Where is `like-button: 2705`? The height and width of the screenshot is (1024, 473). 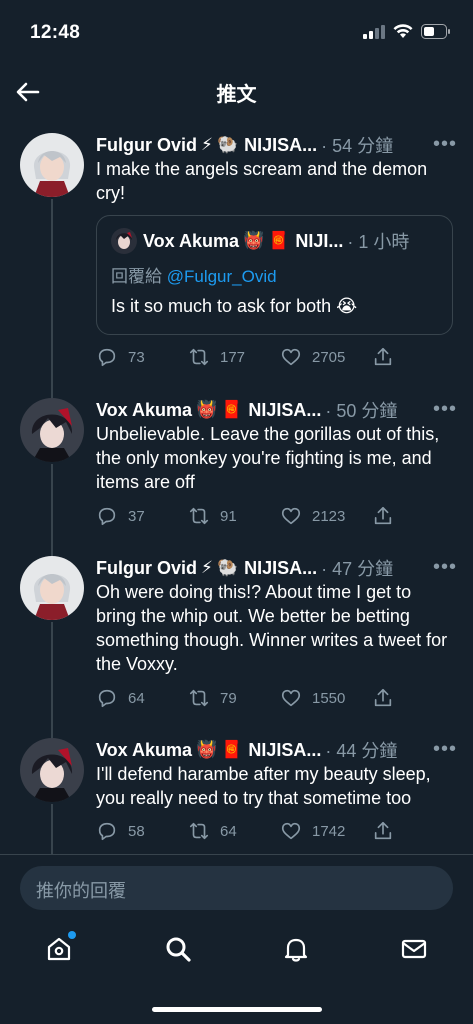
like-button: 2705 is located at coordinates (326, 357).